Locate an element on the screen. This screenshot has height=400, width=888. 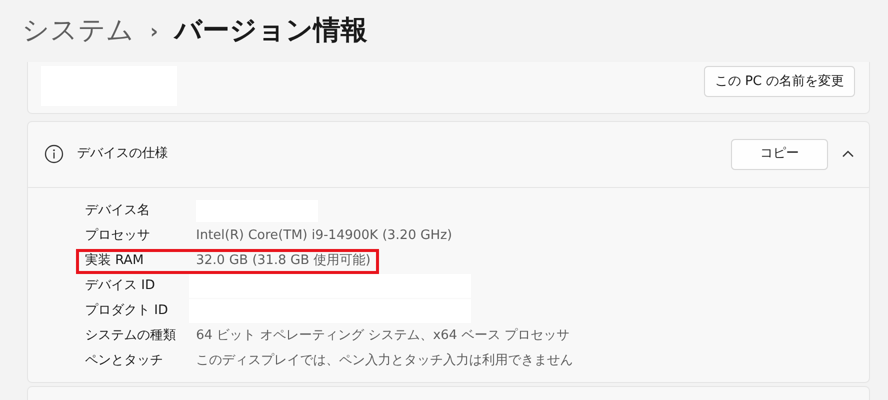
page-title: バージョン情報 is located at coordinates (271, 31).